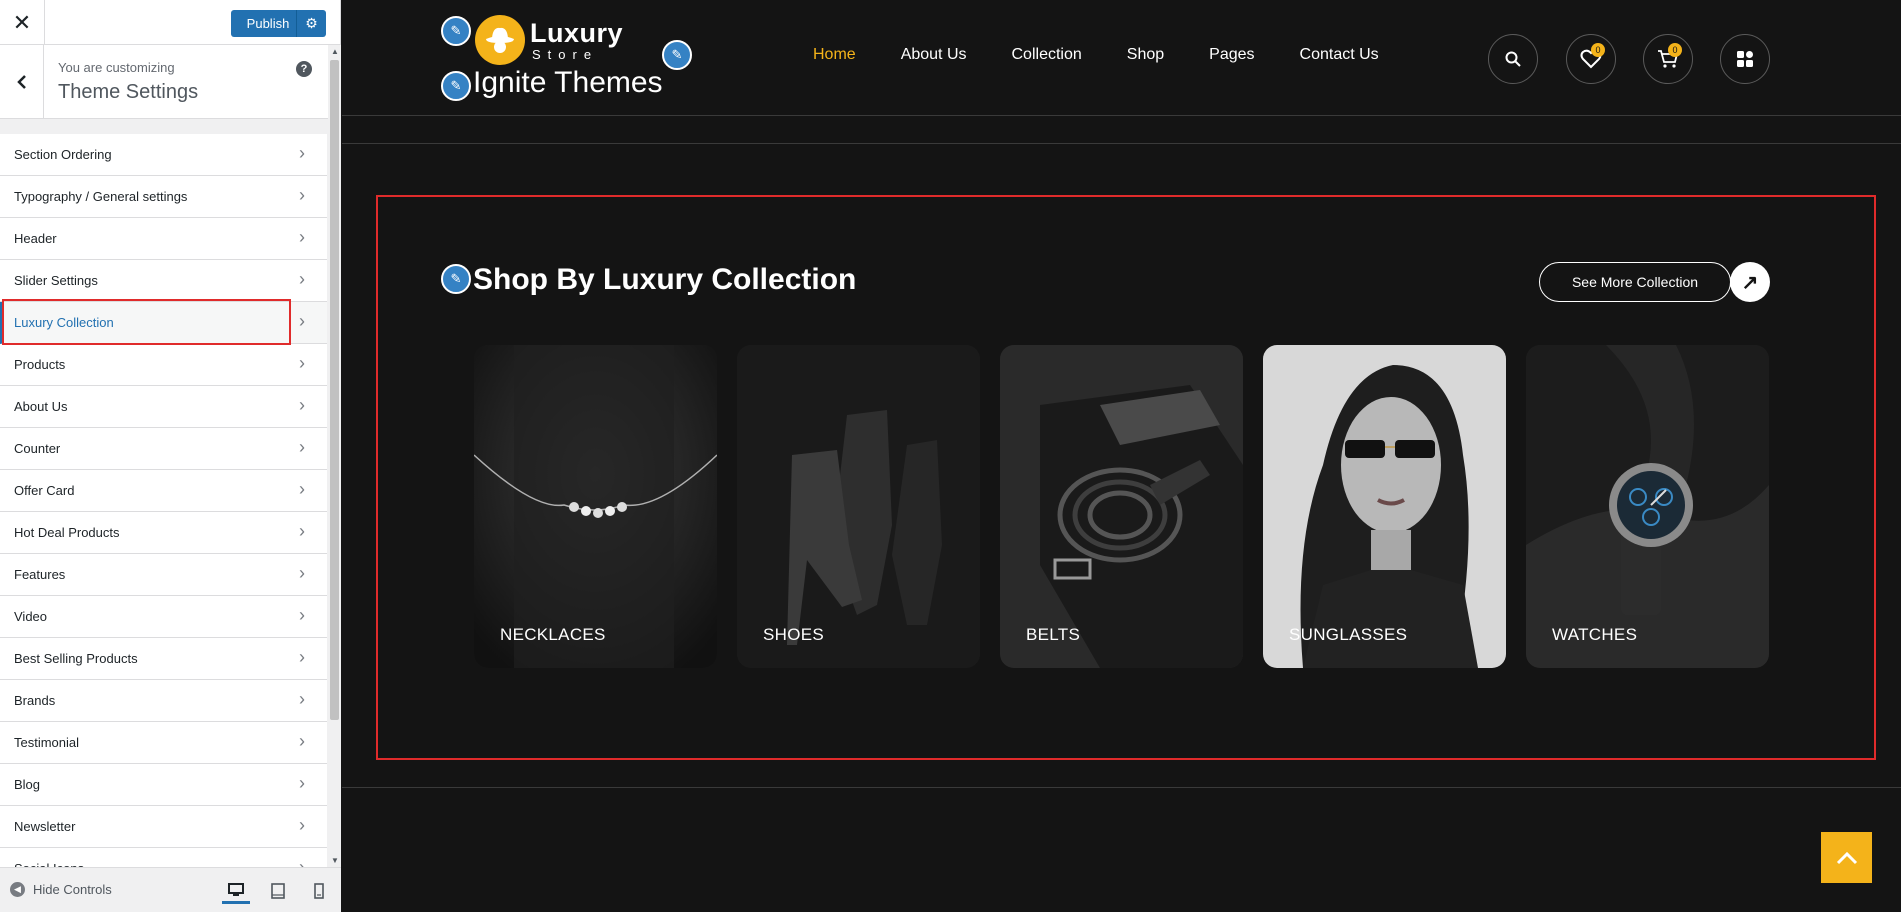  I want to click on shoes-image, so click(858, 506).